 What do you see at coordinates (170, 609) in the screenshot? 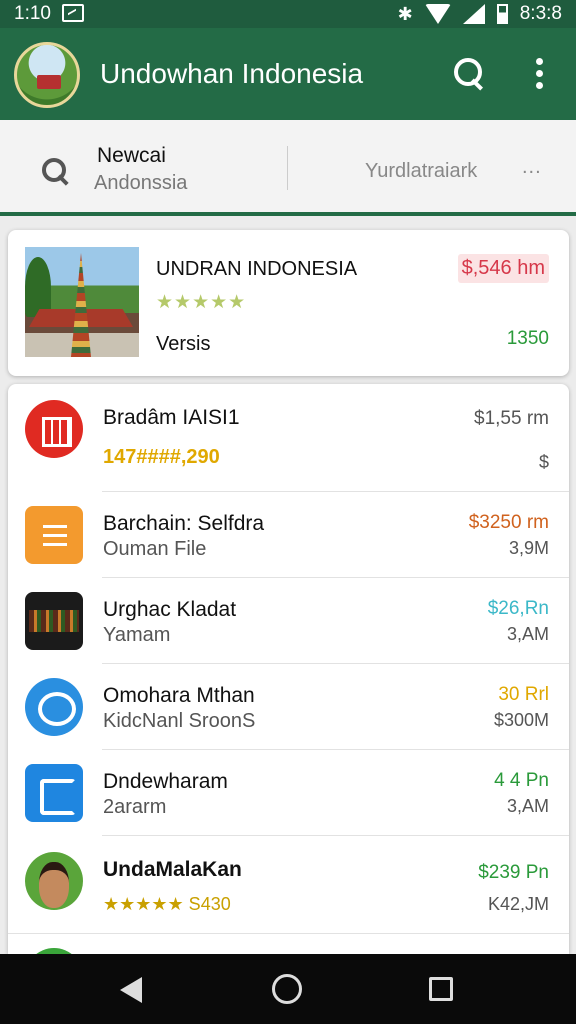
I see `list-item-title: Urghac Kladat` at bounding box center [170, 609].